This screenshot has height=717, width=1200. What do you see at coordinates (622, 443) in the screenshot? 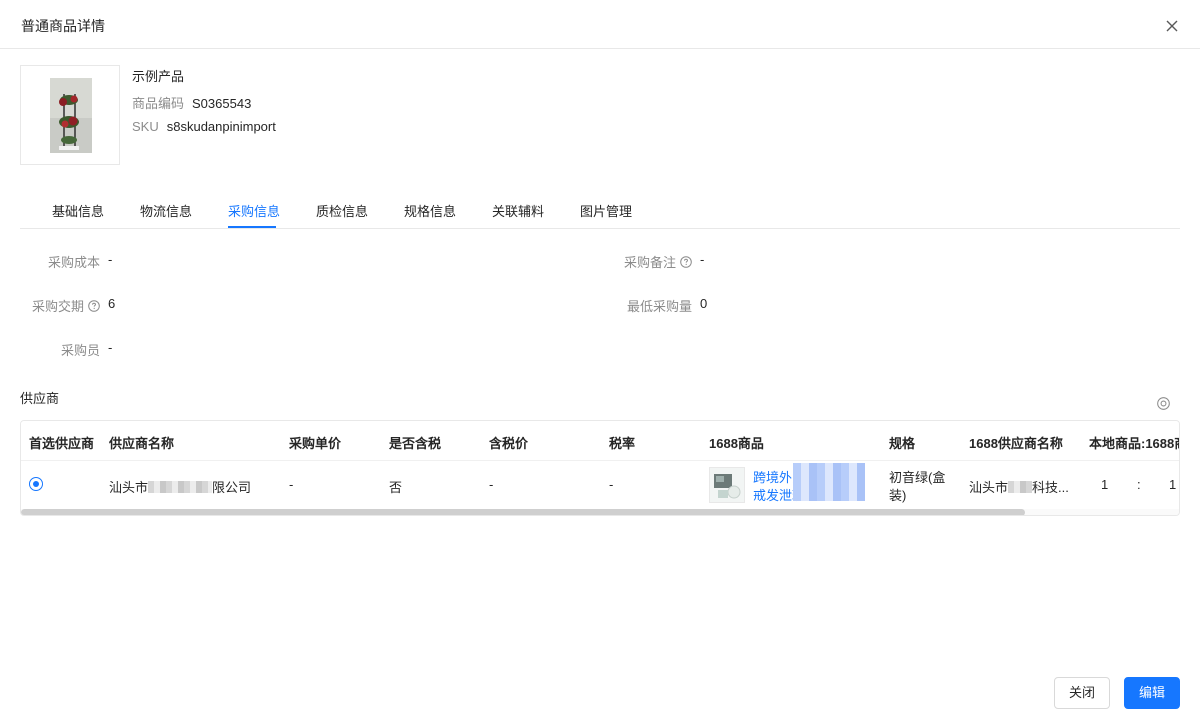
I see `column-header: 税率` at bounding box center [622, 443].